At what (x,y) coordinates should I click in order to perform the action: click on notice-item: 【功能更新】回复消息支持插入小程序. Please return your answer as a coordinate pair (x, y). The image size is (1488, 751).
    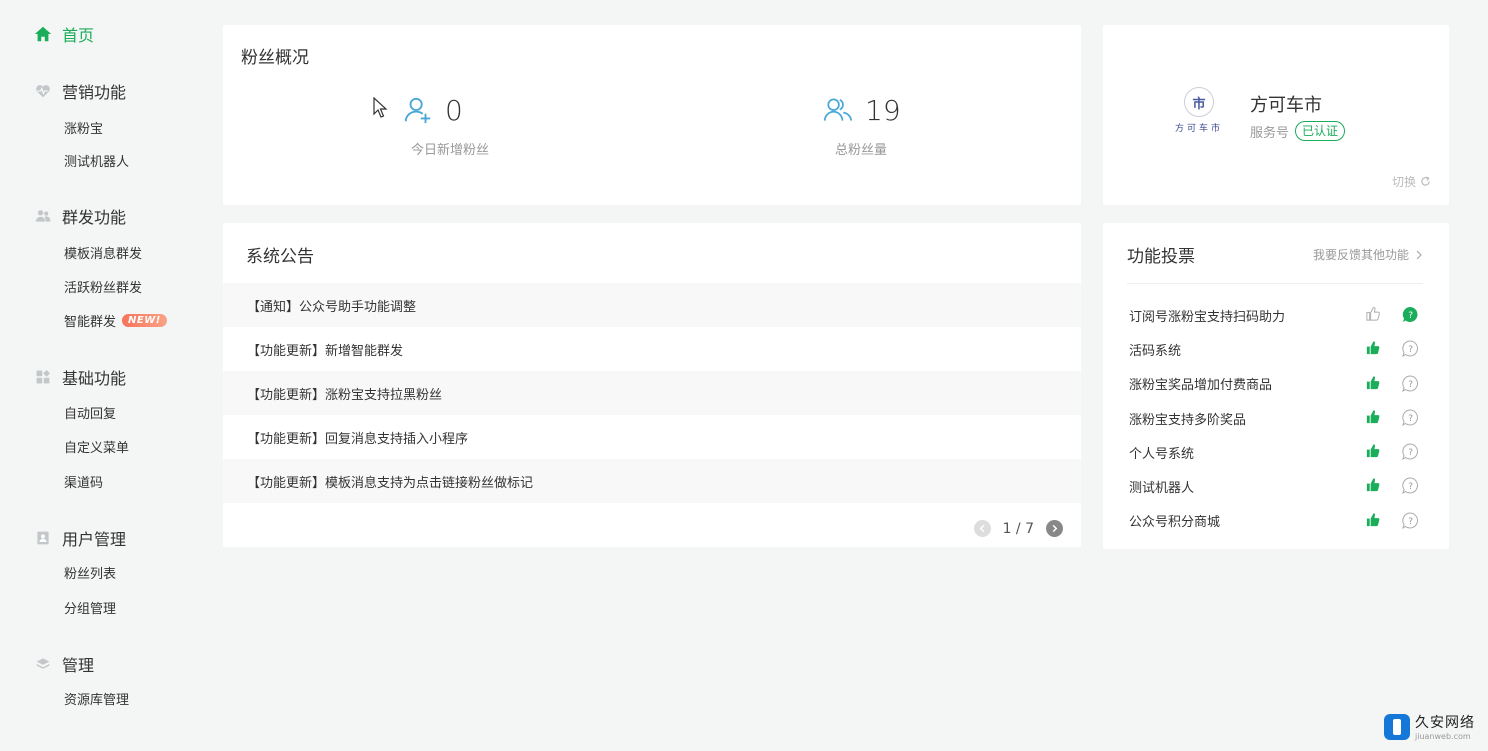
    Looking at the image, I should click on (652, 437).